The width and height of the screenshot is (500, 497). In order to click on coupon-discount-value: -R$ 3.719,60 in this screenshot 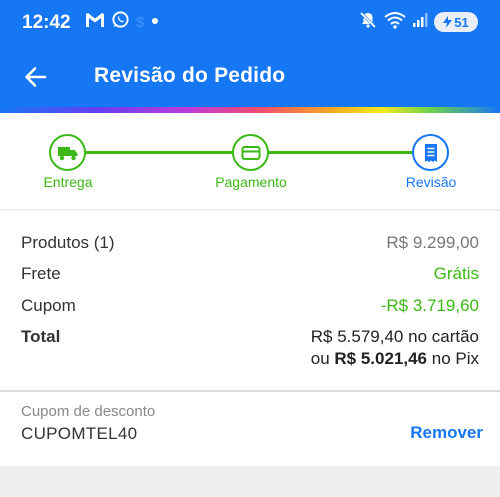, I will do `click(429, 305)`.